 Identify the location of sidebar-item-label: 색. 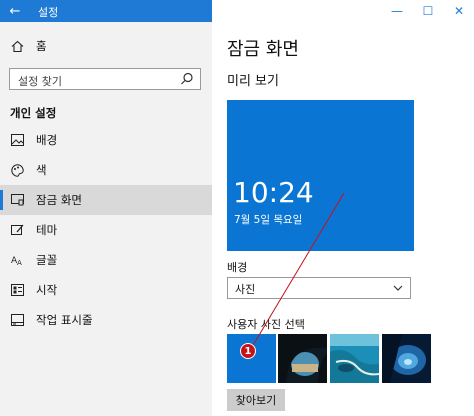
(41, 170).